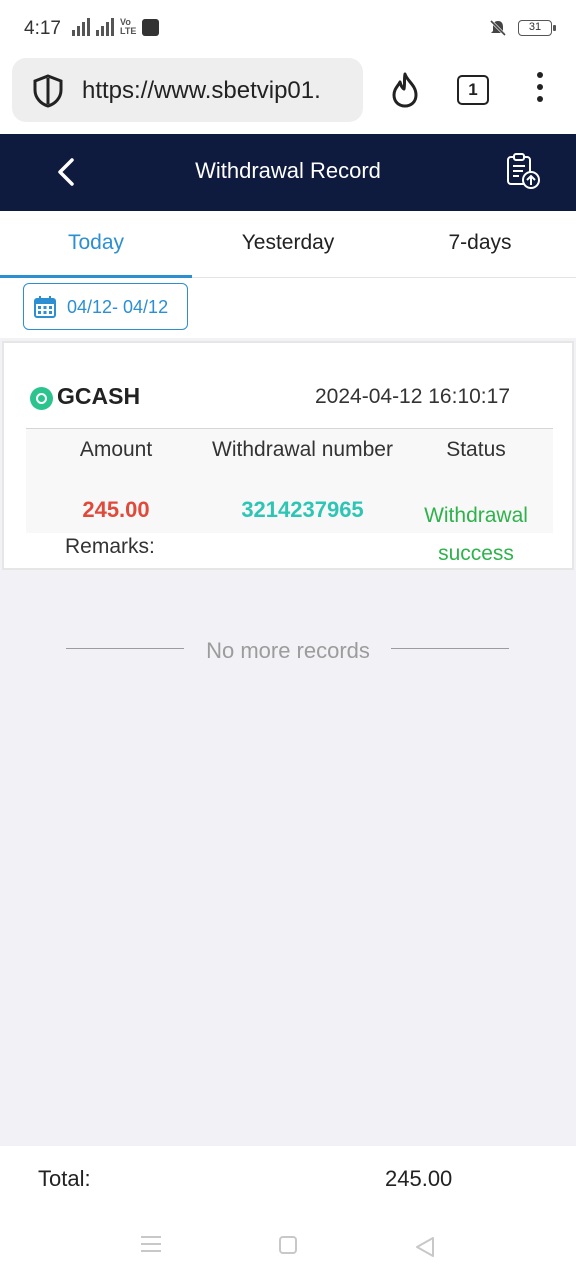 The width and height of the screenshot is (576, 1280). I want to click on page-title: Withdrawal Record, so click(288, 170).